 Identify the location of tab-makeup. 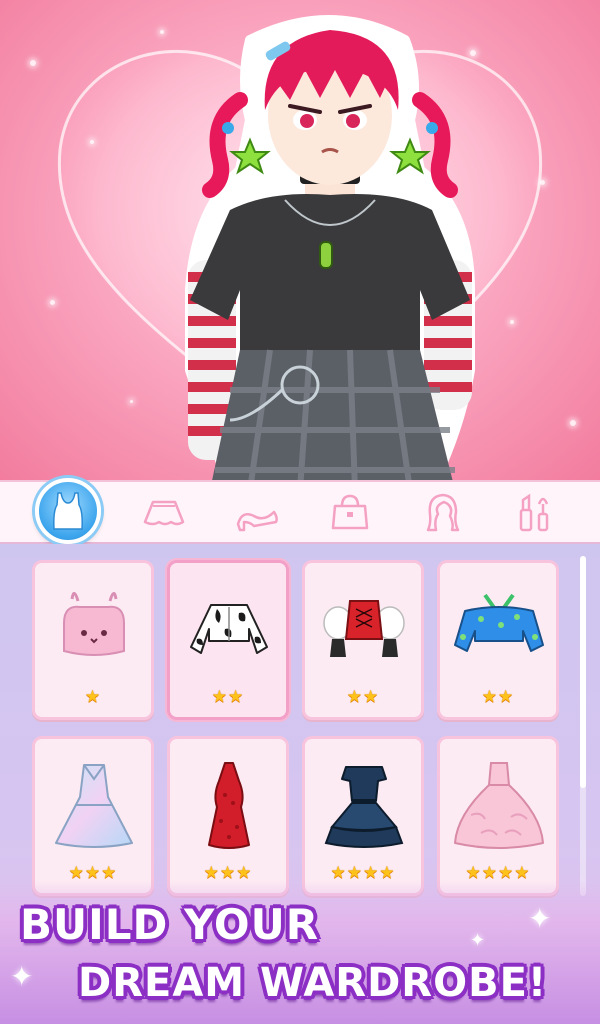
(536, 512).